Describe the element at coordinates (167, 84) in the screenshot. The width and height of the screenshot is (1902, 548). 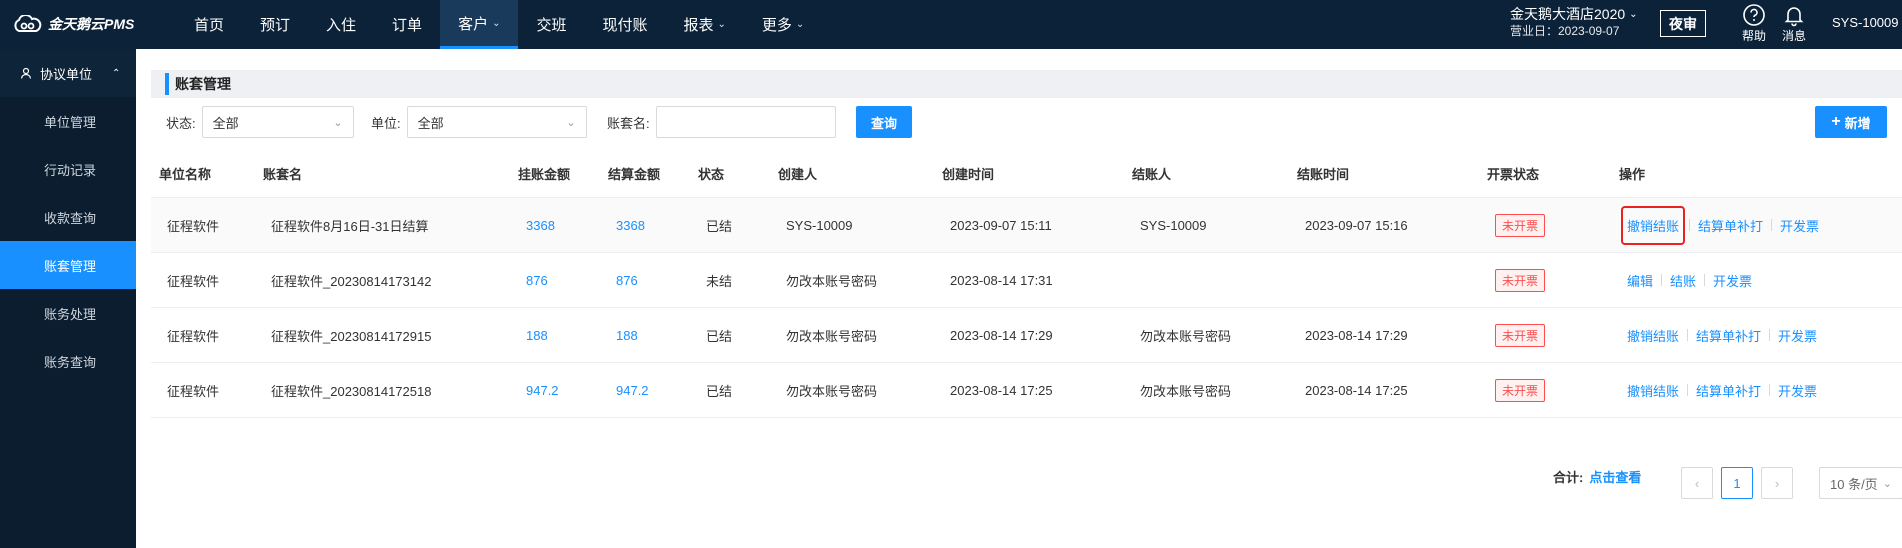
I see `title-accent-bar` at that location.